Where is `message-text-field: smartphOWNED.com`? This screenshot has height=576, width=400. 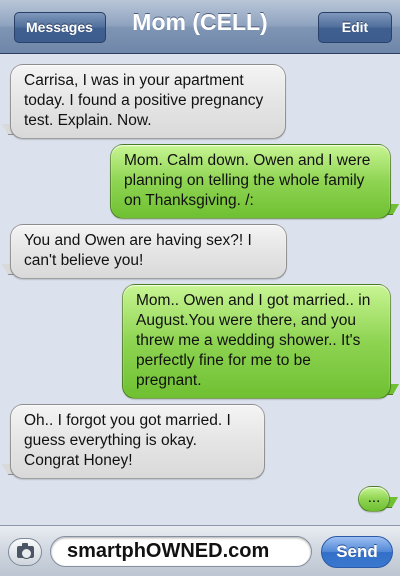
message-text-field: smartphOWNED.com is located at coordinates (181, 551).